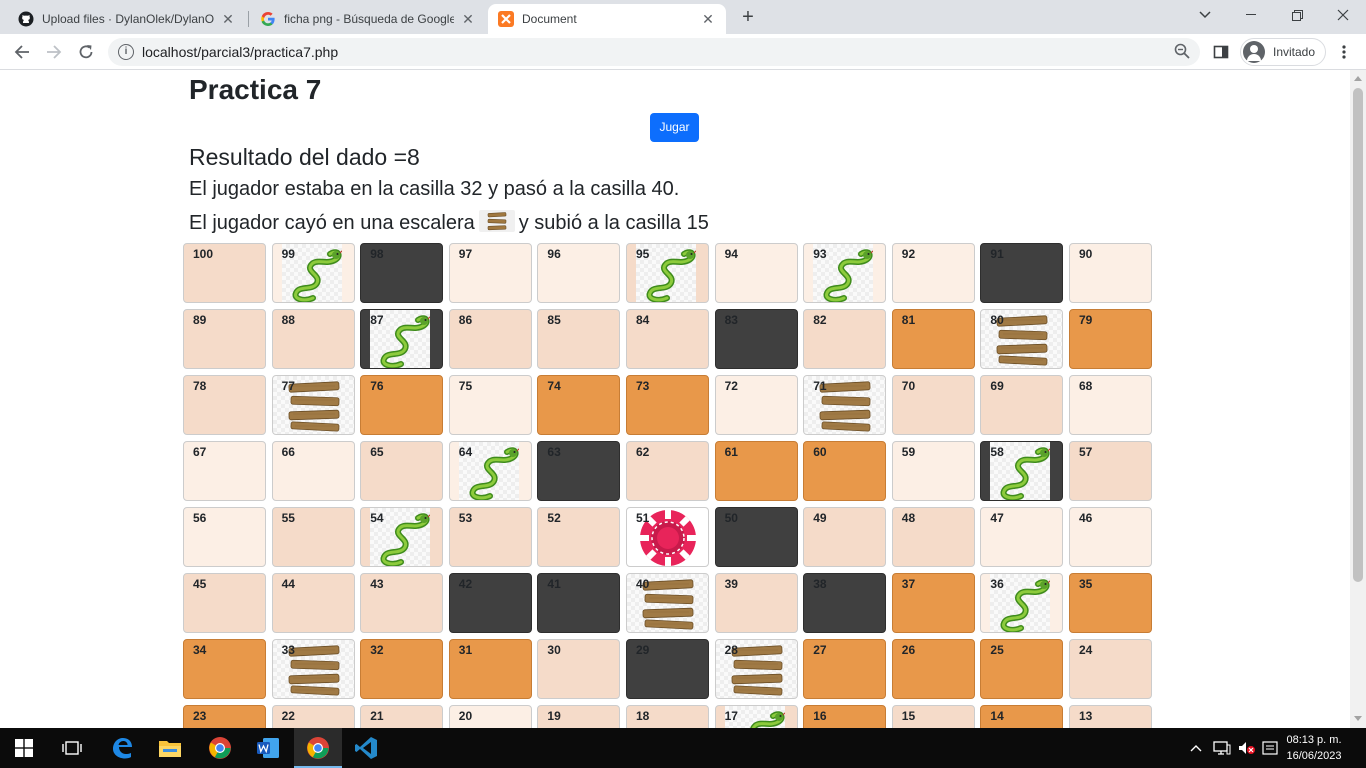 The width and height of the screenshot is (1366, 768). What do you see at coordinates (554, 716) in the screenshot?
I see `cell-number: 19` at bounding box center [554, 716].